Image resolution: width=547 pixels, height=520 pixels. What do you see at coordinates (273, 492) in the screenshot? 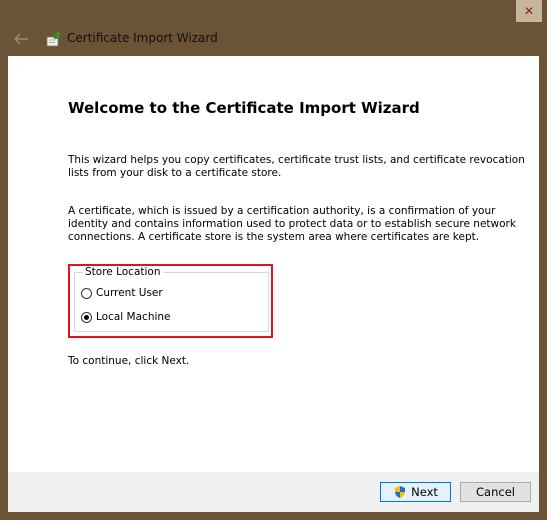
I see `button-bar: Next Cancel` at bounding box center [273, 492].